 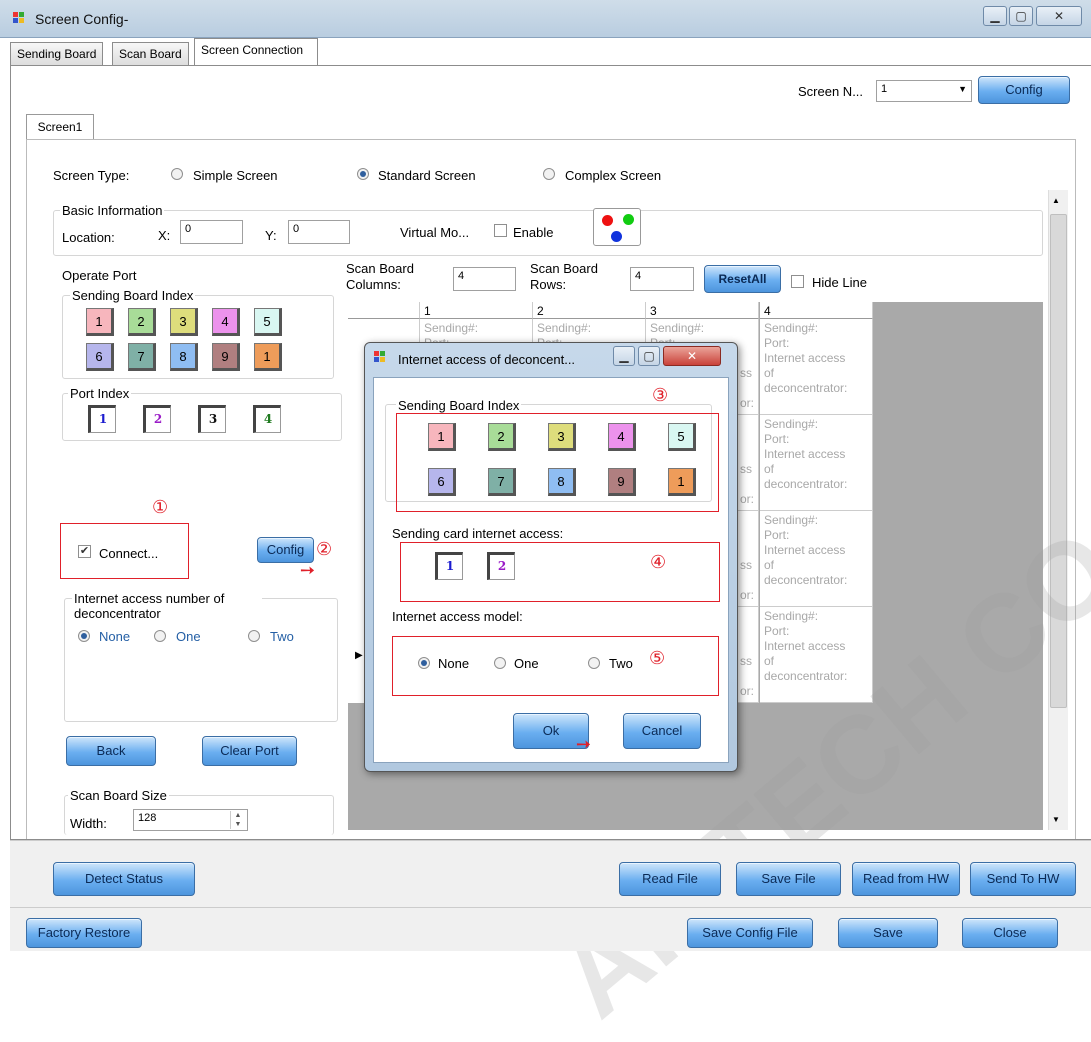 I want to click on minimize-button: ▁, so click(x=995, y=16).